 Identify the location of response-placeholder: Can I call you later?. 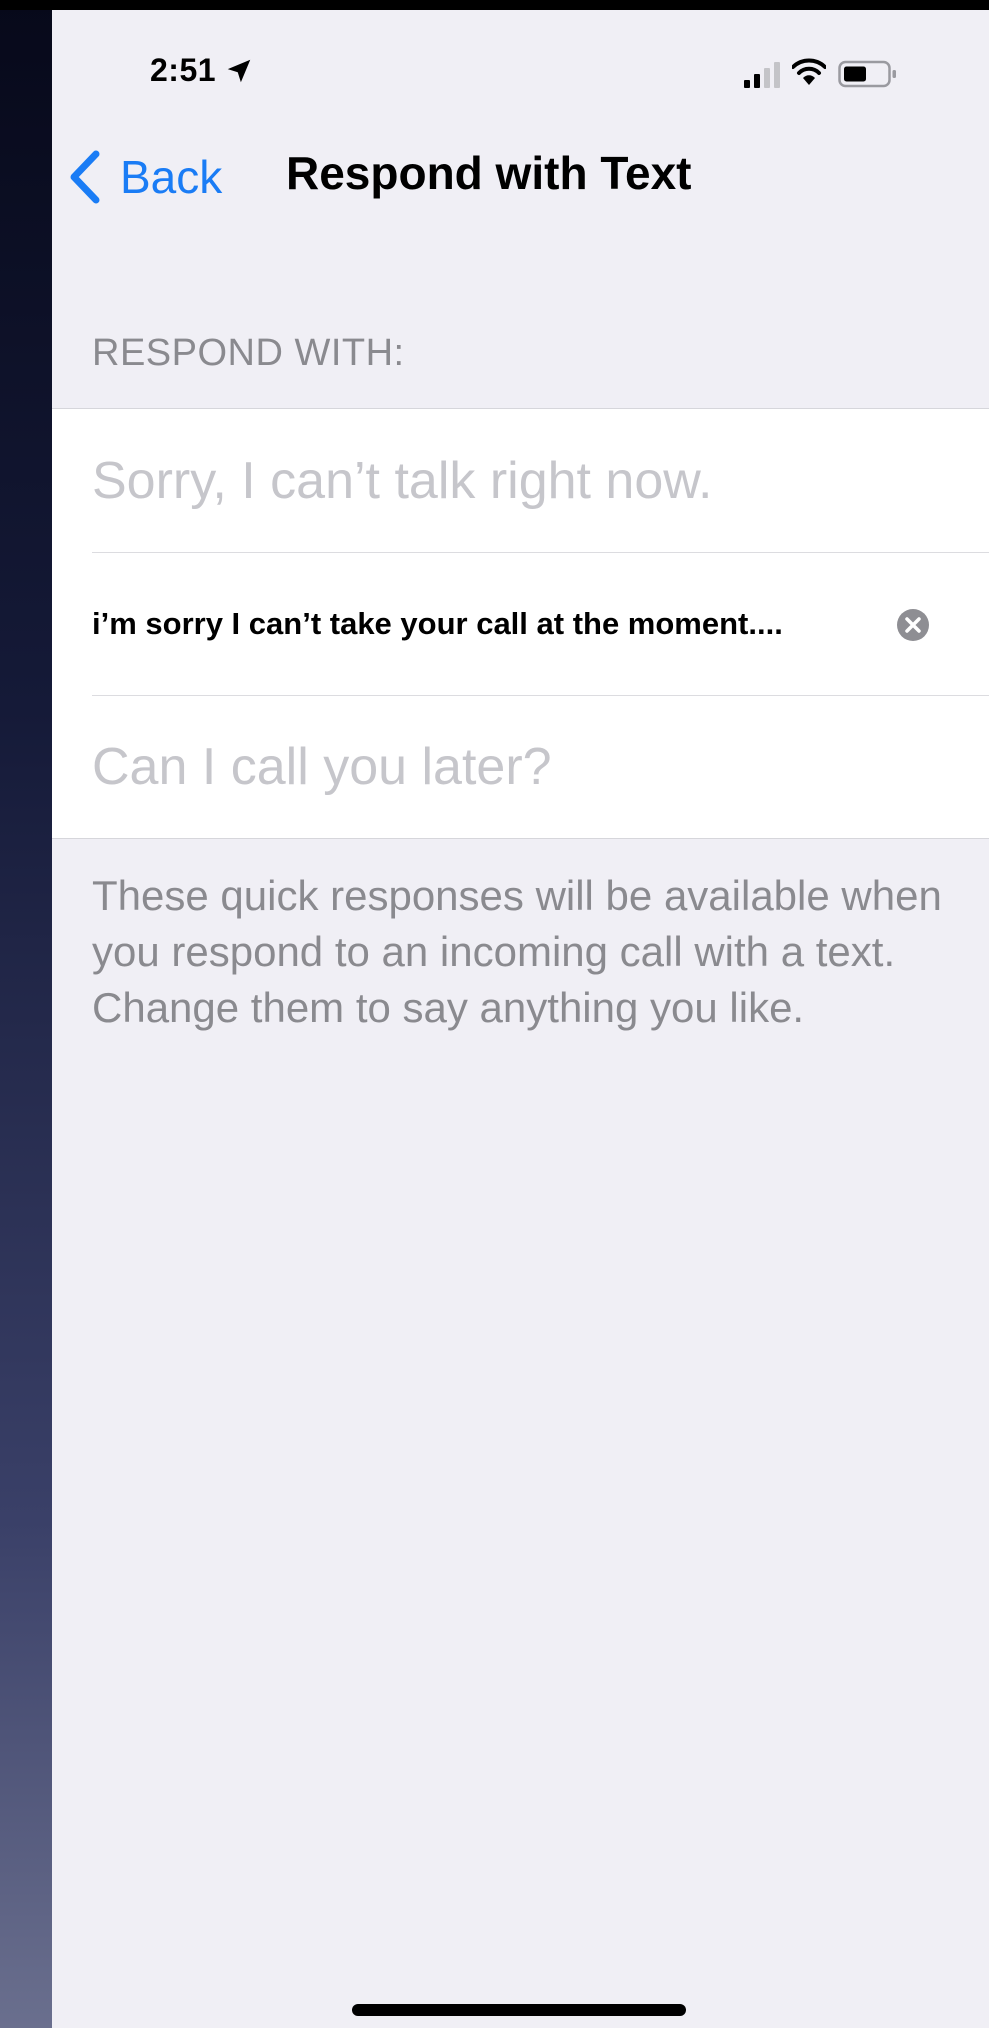
(322, 766).